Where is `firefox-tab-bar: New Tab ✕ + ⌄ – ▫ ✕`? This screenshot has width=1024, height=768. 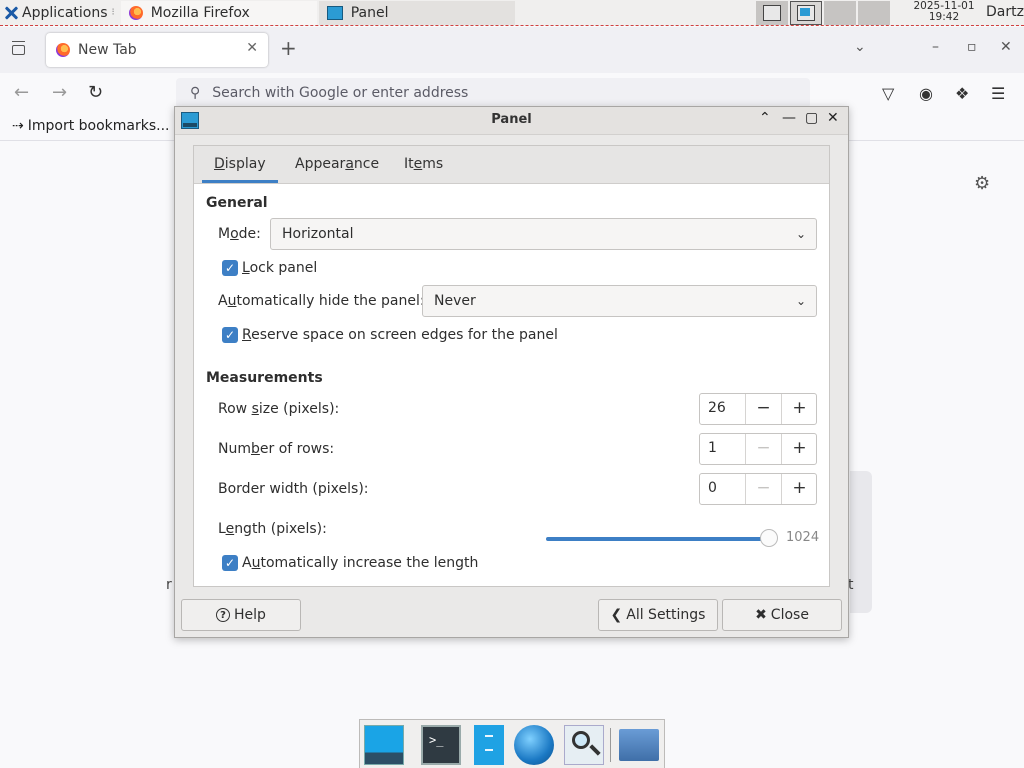 firefox-tab-bar: New Tab ✕ + ⌄ – ▫ ✕ is located at coordinates (512, 50).